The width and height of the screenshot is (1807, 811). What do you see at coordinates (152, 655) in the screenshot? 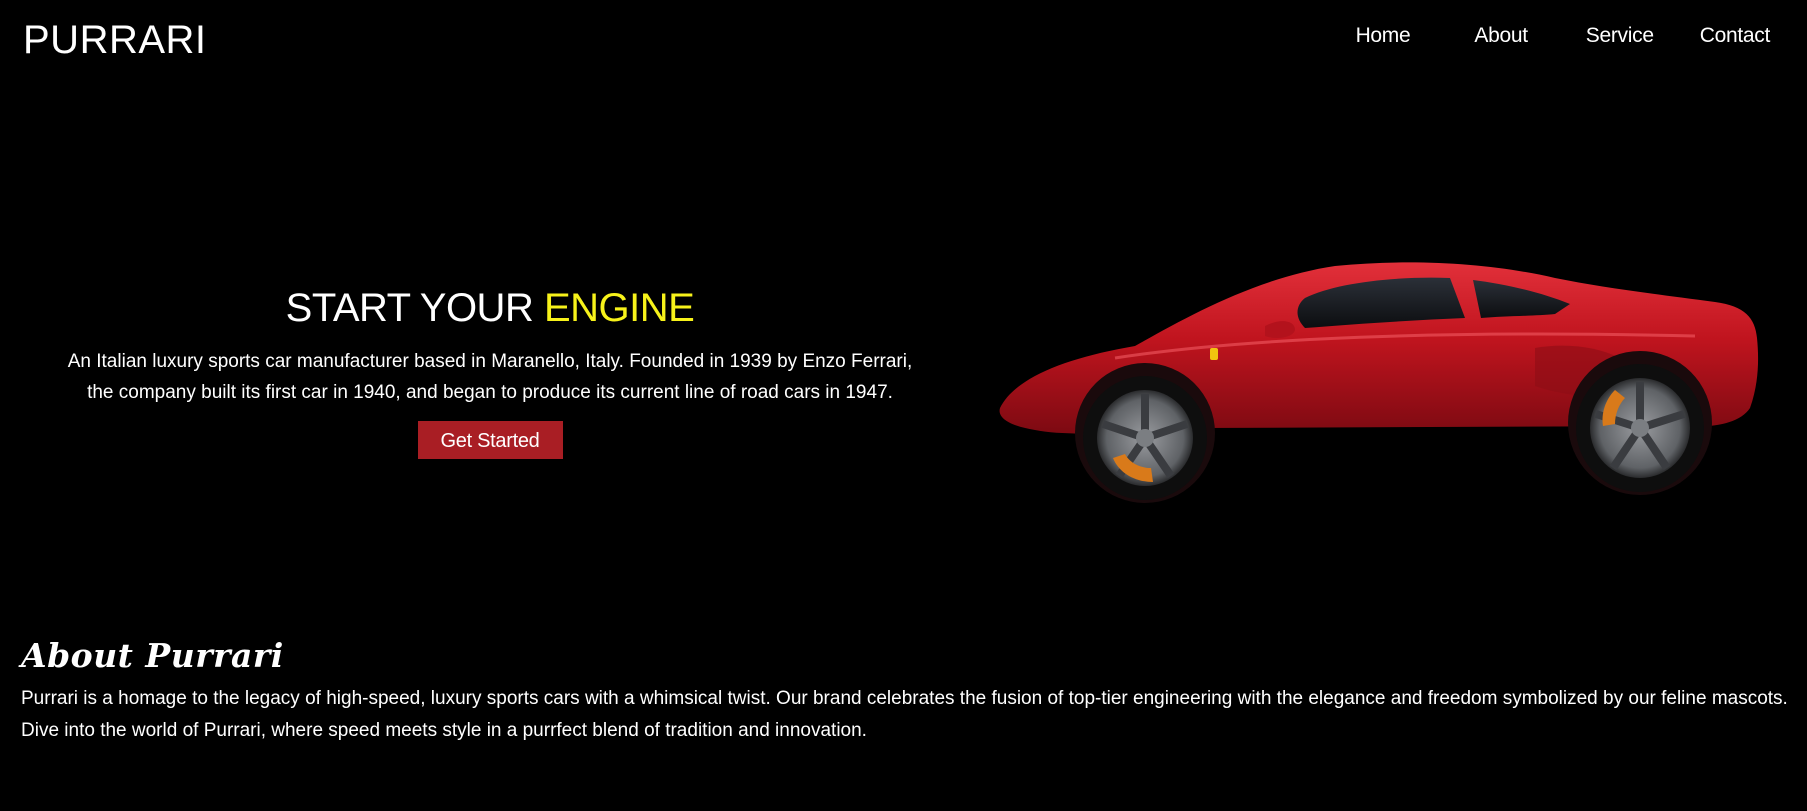
I see `about-title: About Purrari` at bounding box center [152, 655].